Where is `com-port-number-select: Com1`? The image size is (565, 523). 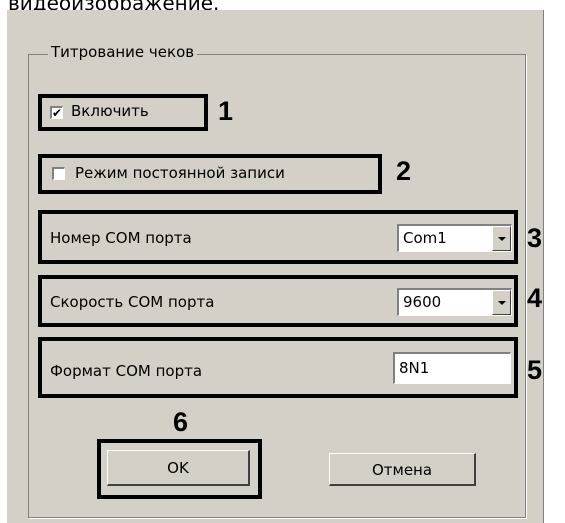
com-port-number-select: Com1 is located at coordinates (454, 238).